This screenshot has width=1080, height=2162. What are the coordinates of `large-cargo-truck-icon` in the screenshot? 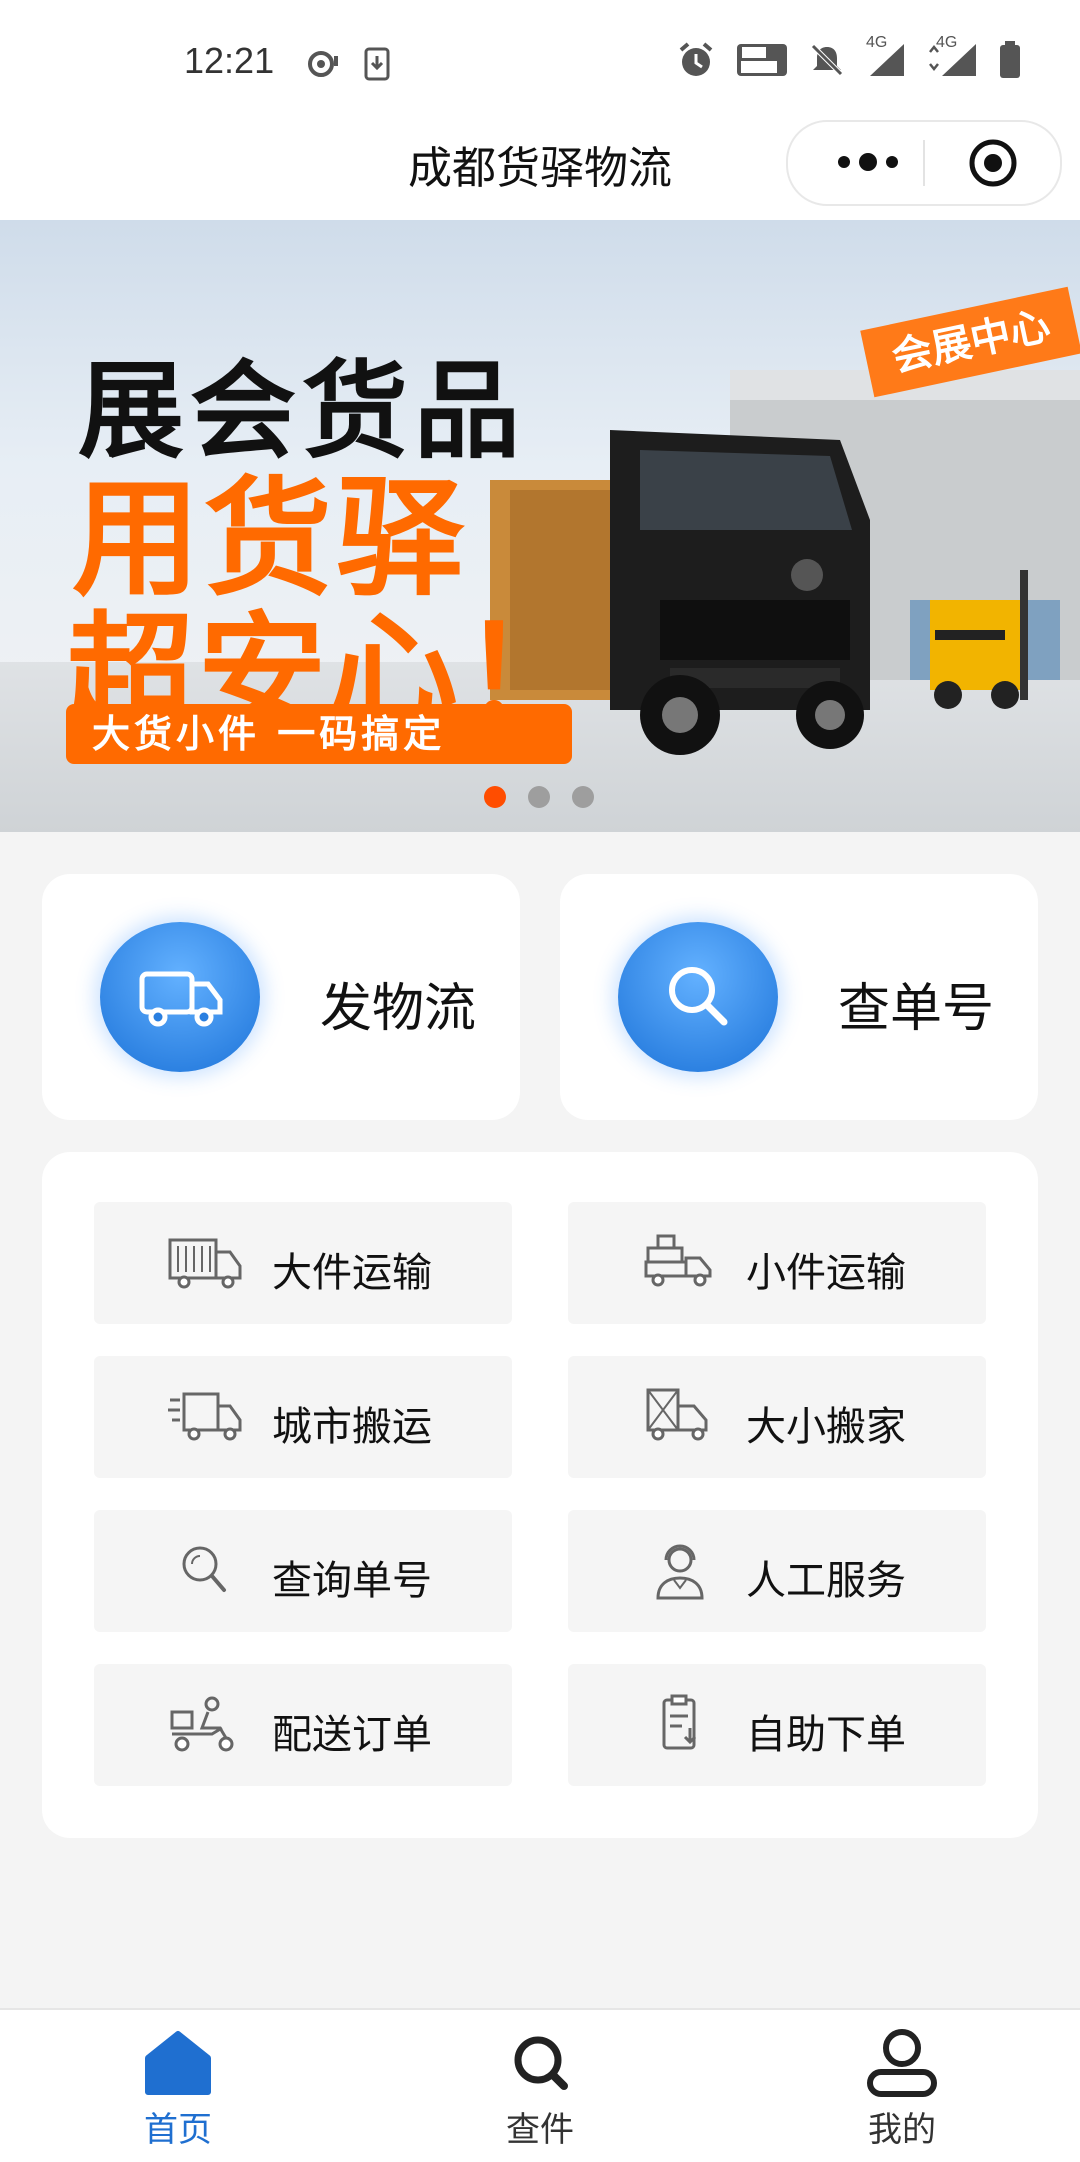 It's located at (205, 1263).